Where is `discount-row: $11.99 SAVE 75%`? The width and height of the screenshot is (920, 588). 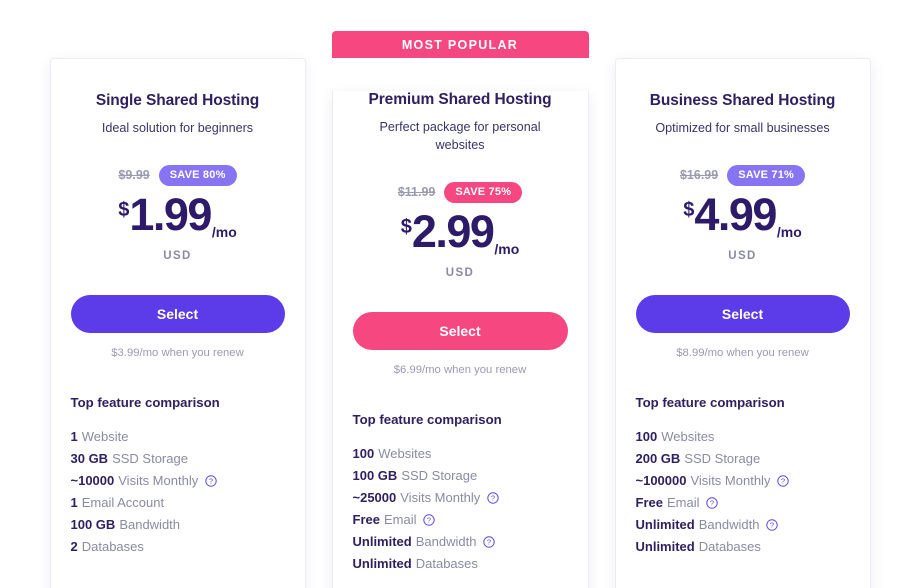 discount-row: $11.99 SAVE 75% is located at coordinates (460, 192).